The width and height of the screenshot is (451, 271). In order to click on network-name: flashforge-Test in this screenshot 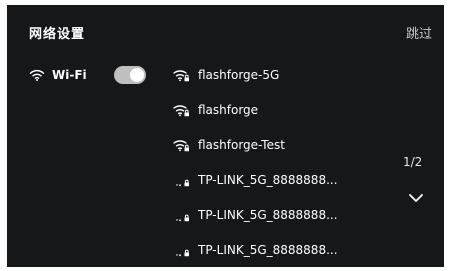, I will do `click(241, 144)`.